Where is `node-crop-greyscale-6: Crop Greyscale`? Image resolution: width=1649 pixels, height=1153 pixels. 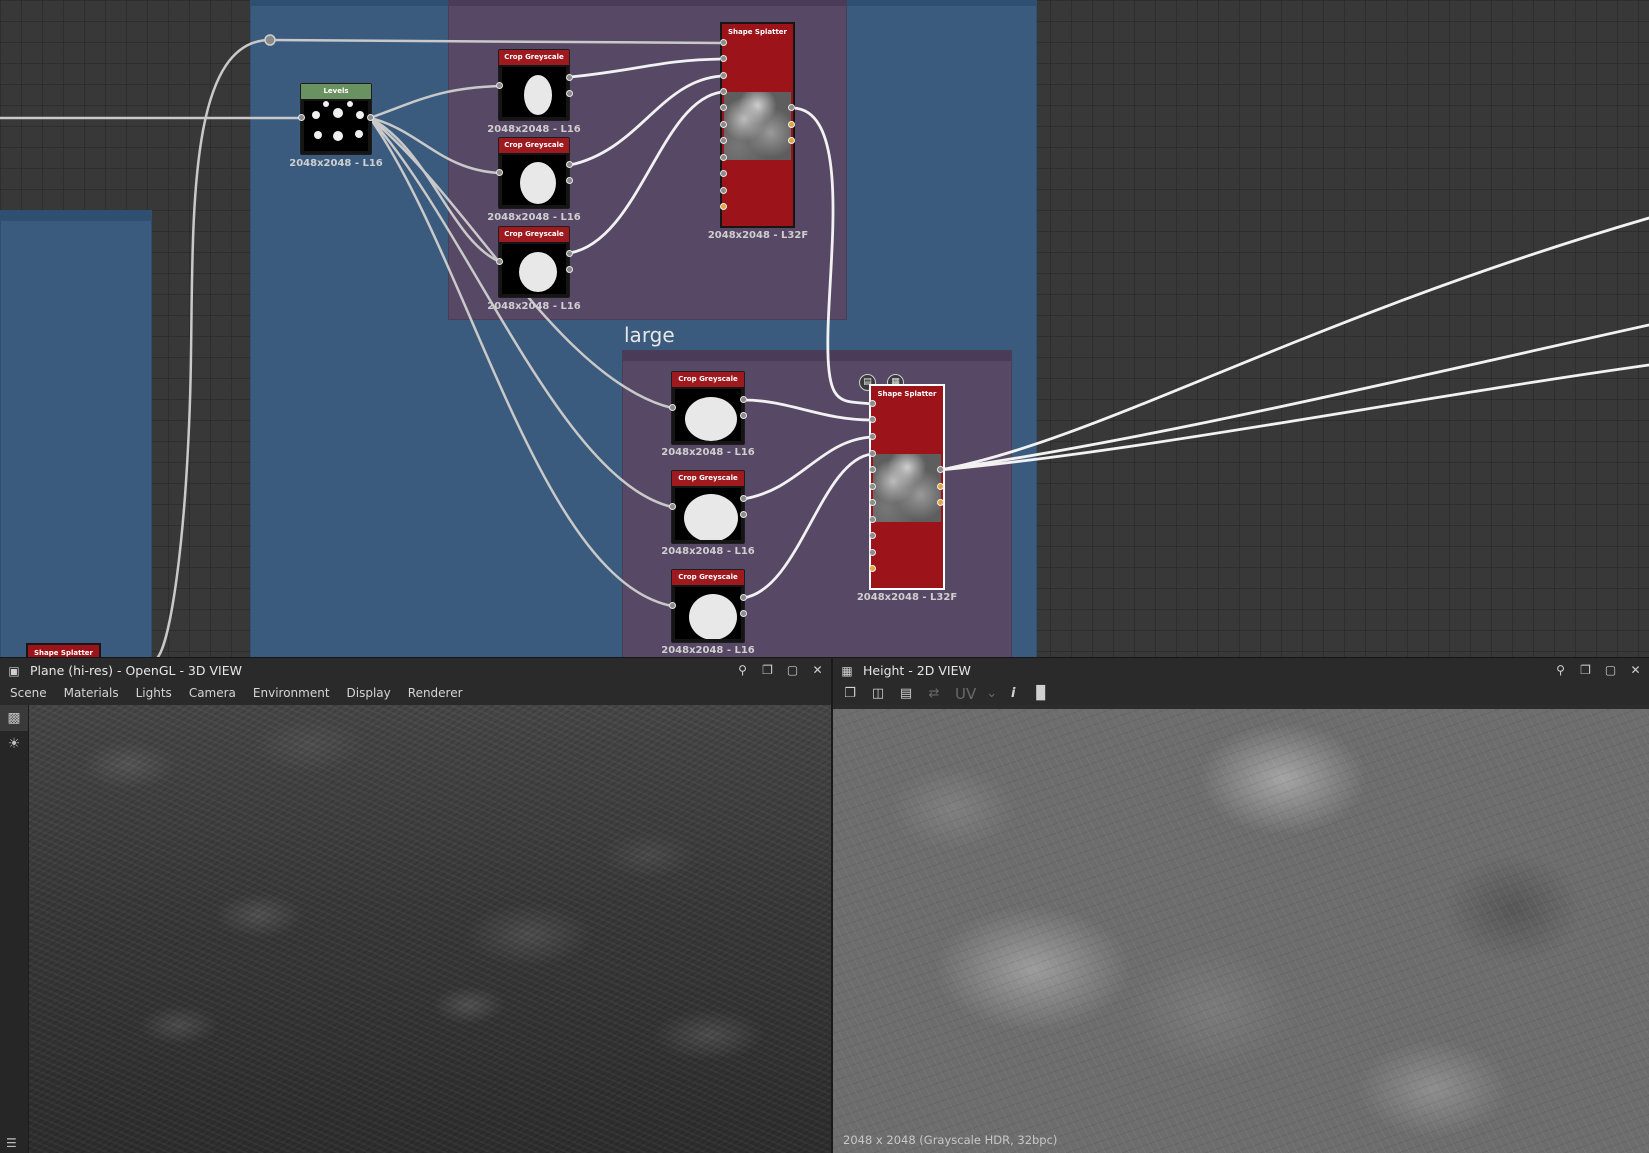
node-crop-greyscale-6: Crop Greyscale is located at coordinates (708, 606).